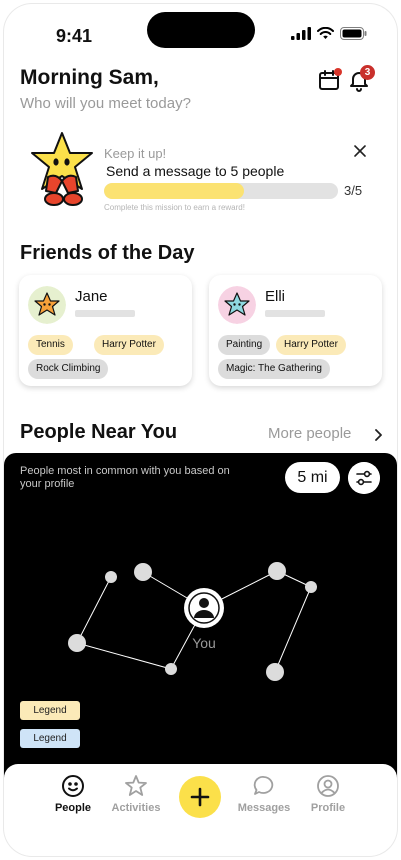 Image resolution: width=401 pixels, height=860 pixels. Describe the element at coordinates (353, 33) in the screenshot. I see `battery-icon` at that location.